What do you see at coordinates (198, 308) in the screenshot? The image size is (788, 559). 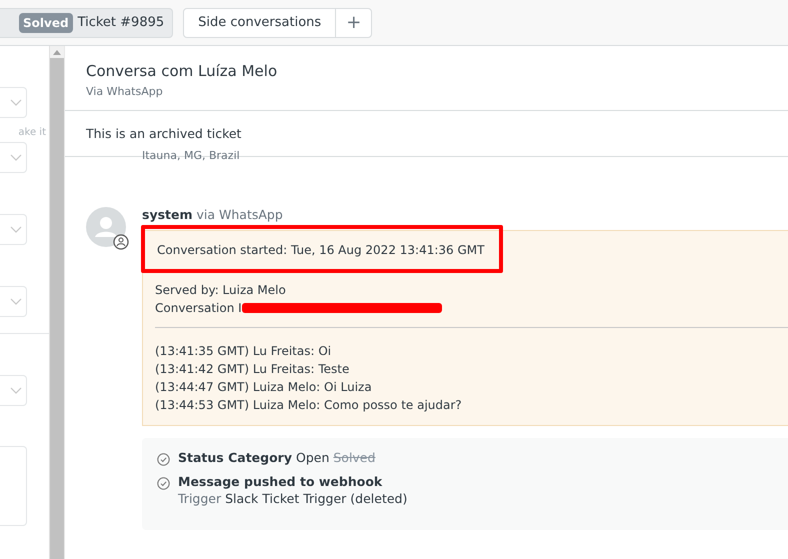 I see `conversation-id: Conversation I` at bounding box center [198, 308].